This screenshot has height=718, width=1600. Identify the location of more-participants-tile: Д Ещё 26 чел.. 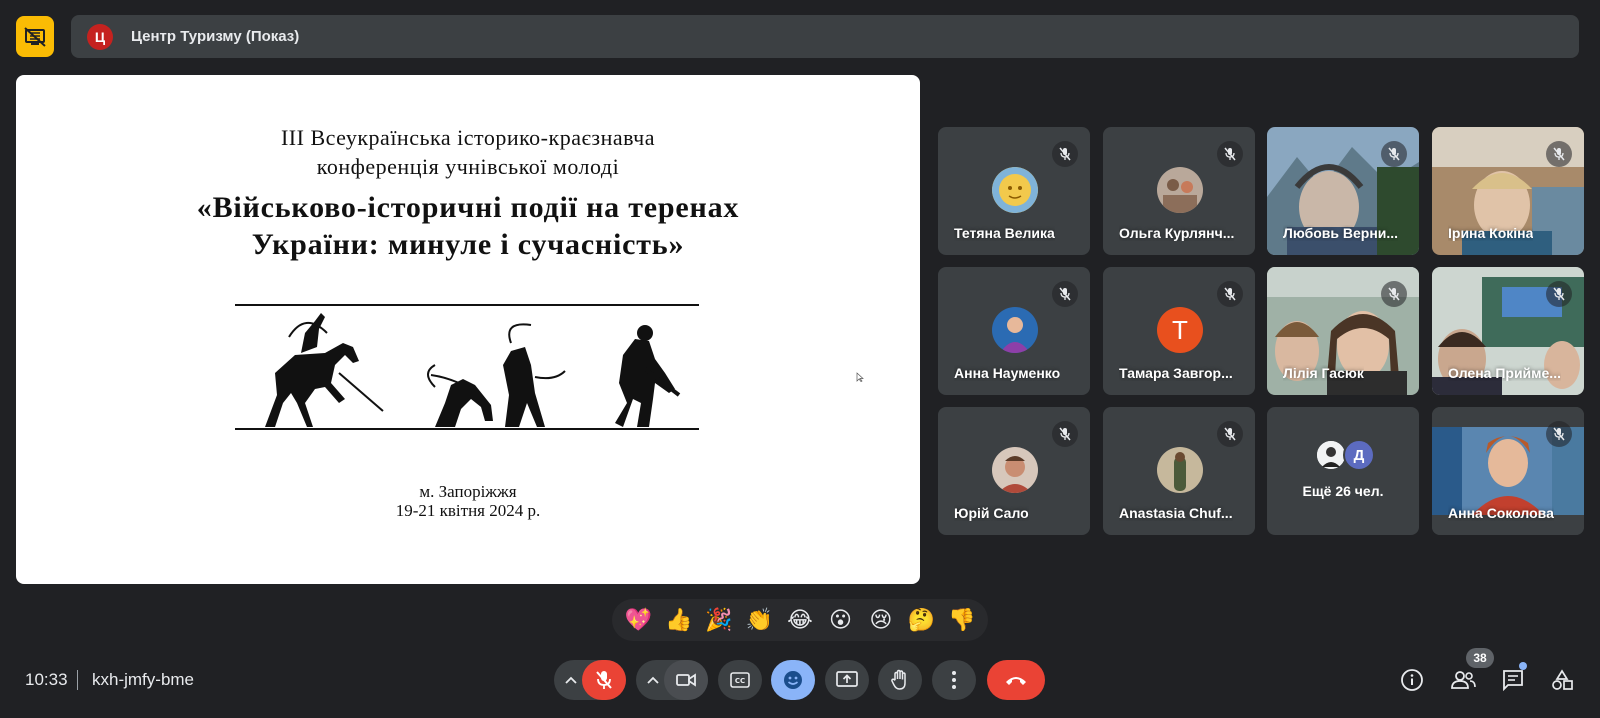
(1343, 471).